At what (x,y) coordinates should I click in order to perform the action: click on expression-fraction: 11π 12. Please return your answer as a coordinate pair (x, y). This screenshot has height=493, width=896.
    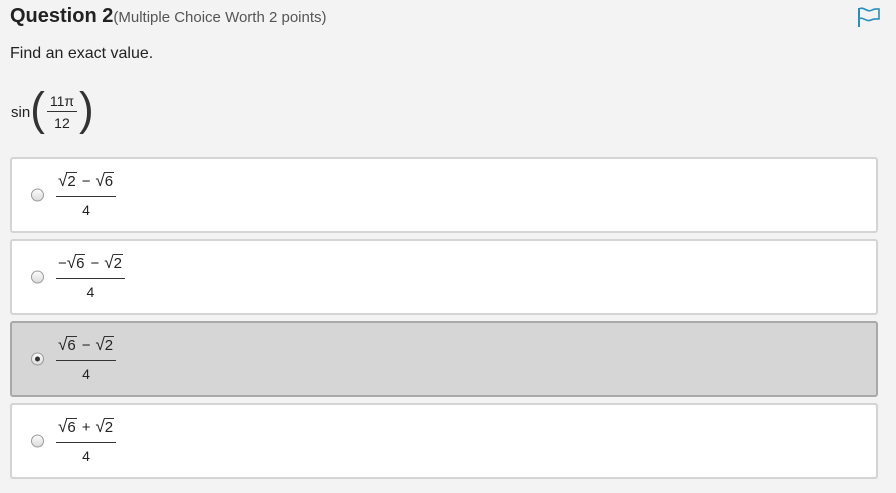
    Looking at the image, I should click on (62, 112).